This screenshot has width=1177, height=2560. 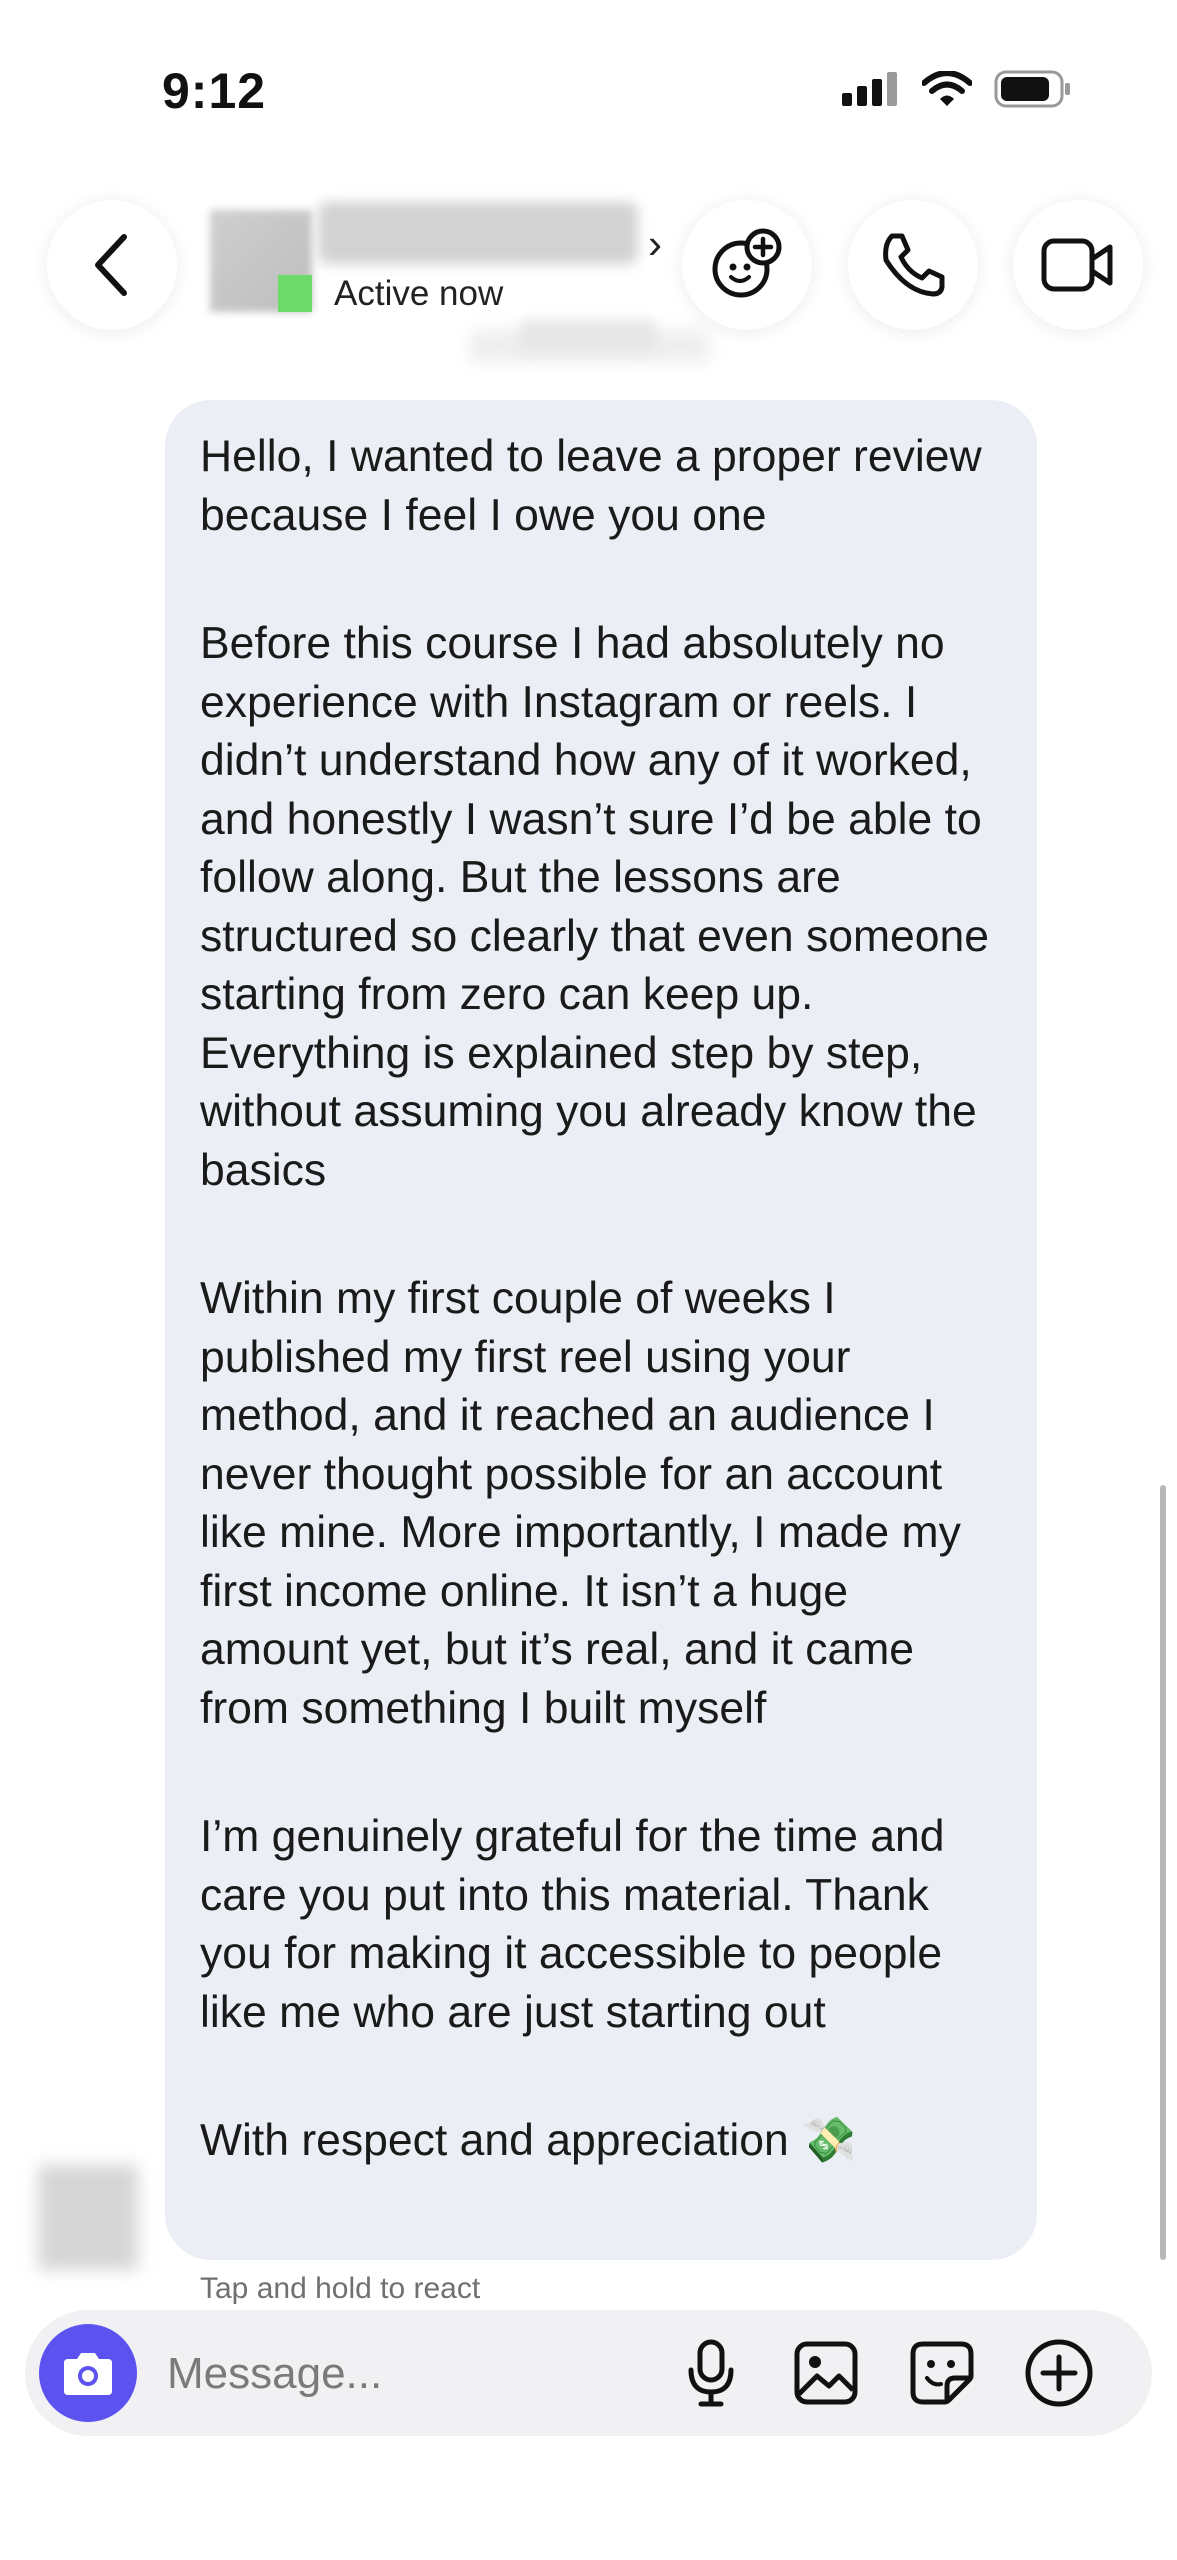 I want to click on active-status: Active now, so click(x=419, y=293).